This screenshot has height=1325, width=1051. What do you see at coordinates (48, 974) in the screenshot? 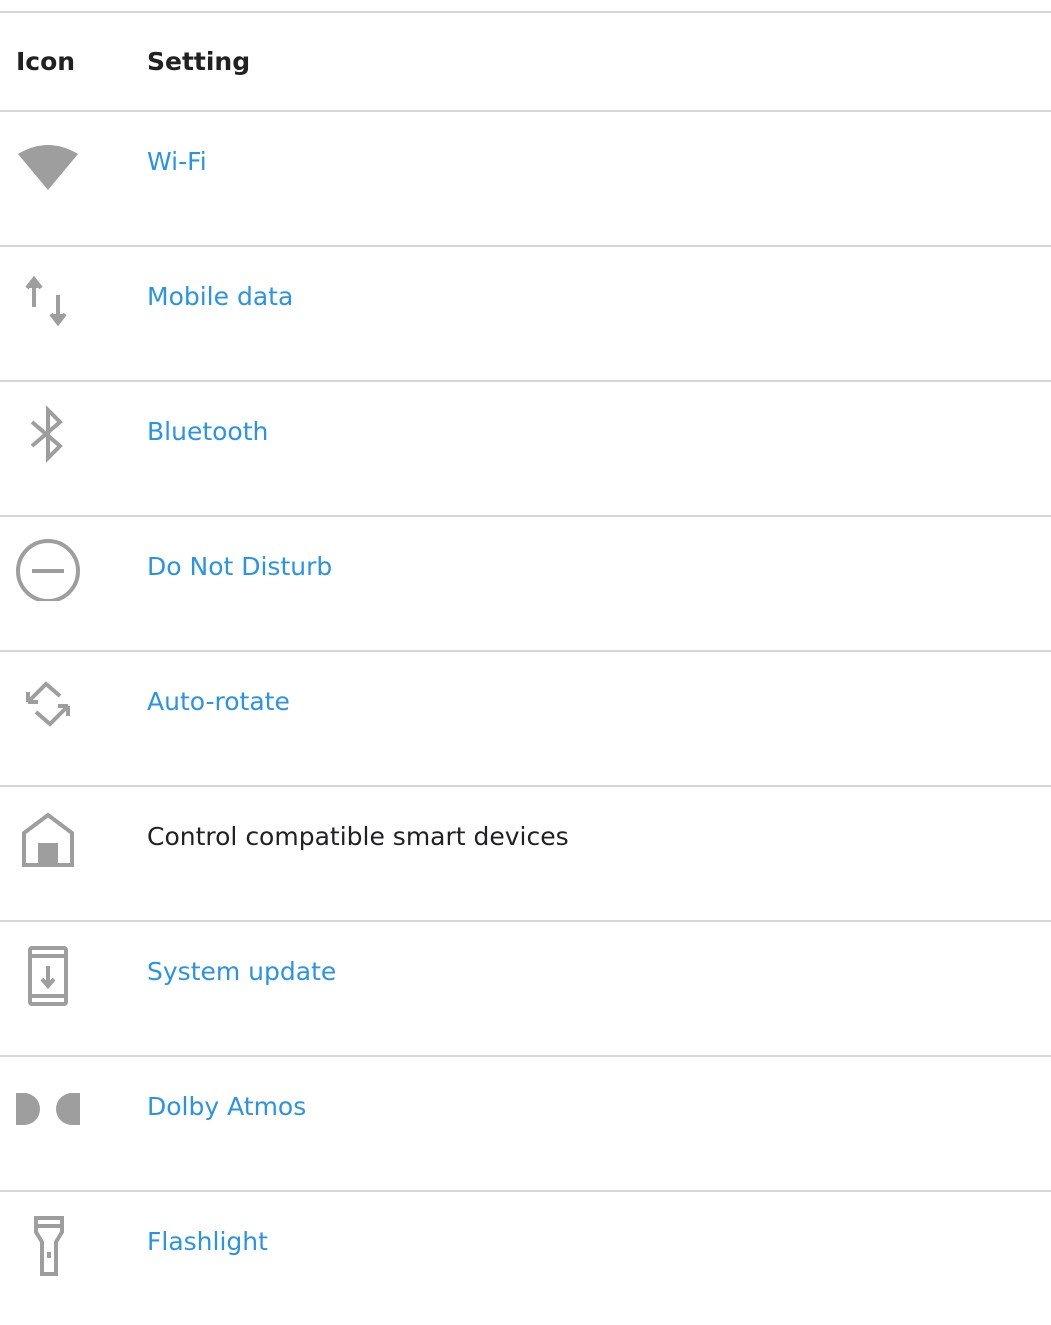
I see `system-update-icon` at bounding box center [48, 974].